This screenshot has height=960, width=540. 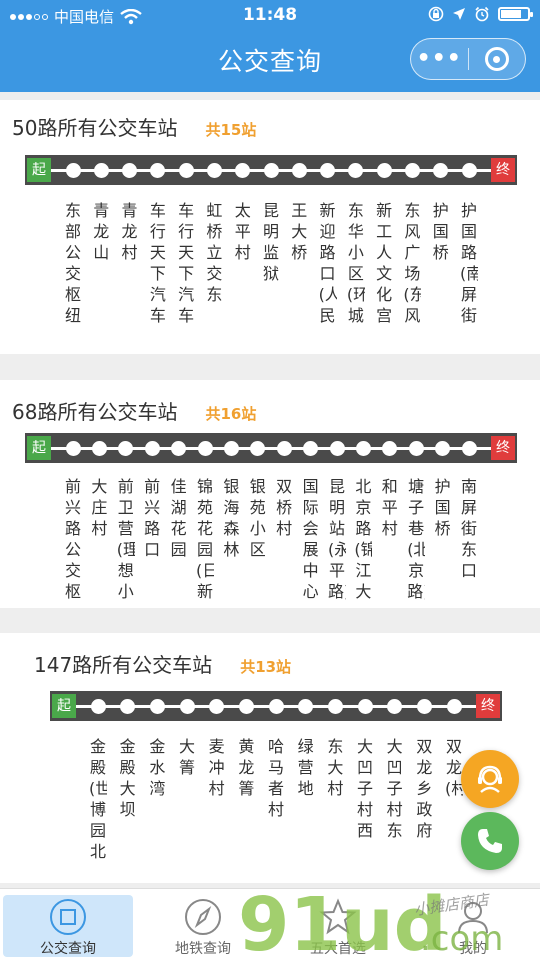 What do you see at coordinates (205, 539) in the screenshot?
I see `station-name: 锦苑花园(日新` at bounding box center [205, 539].